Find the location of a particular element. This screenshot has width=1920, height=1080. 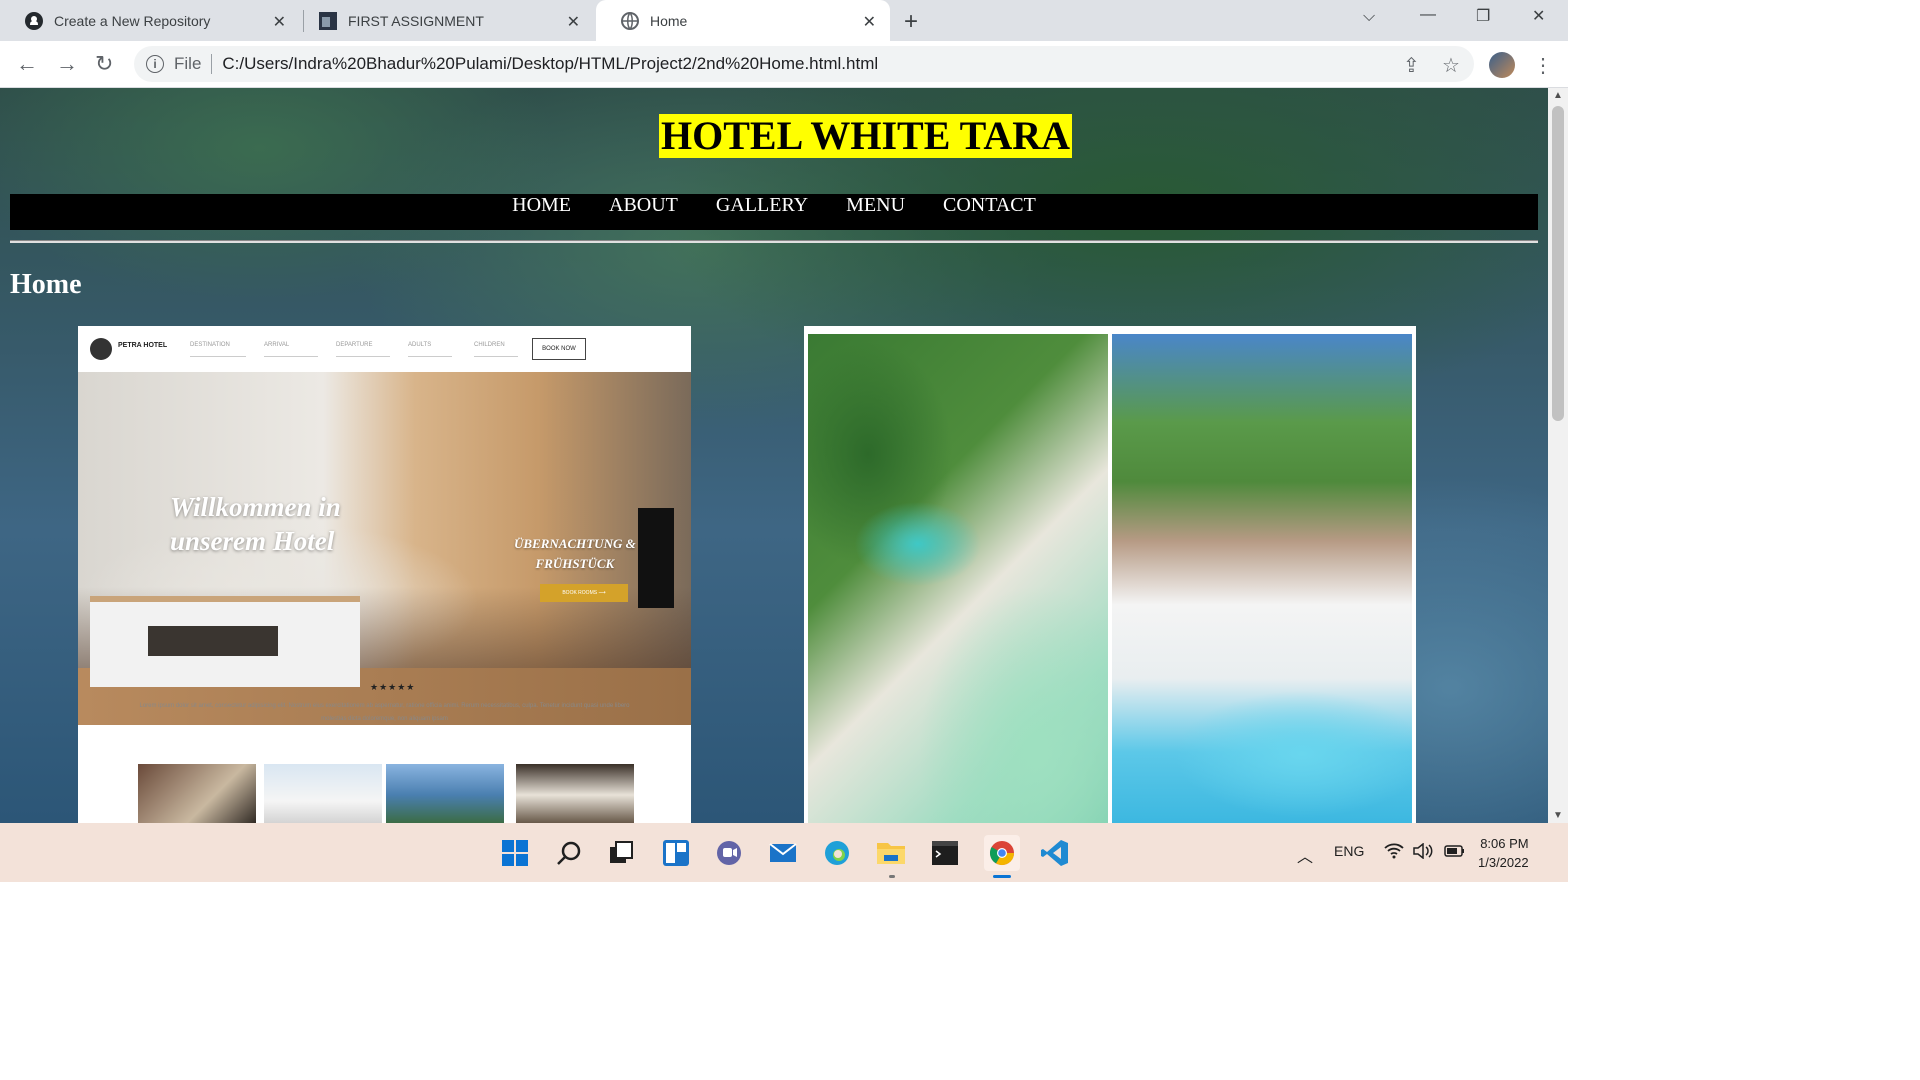

page-heading: Home is located at coordinates (46, 284).